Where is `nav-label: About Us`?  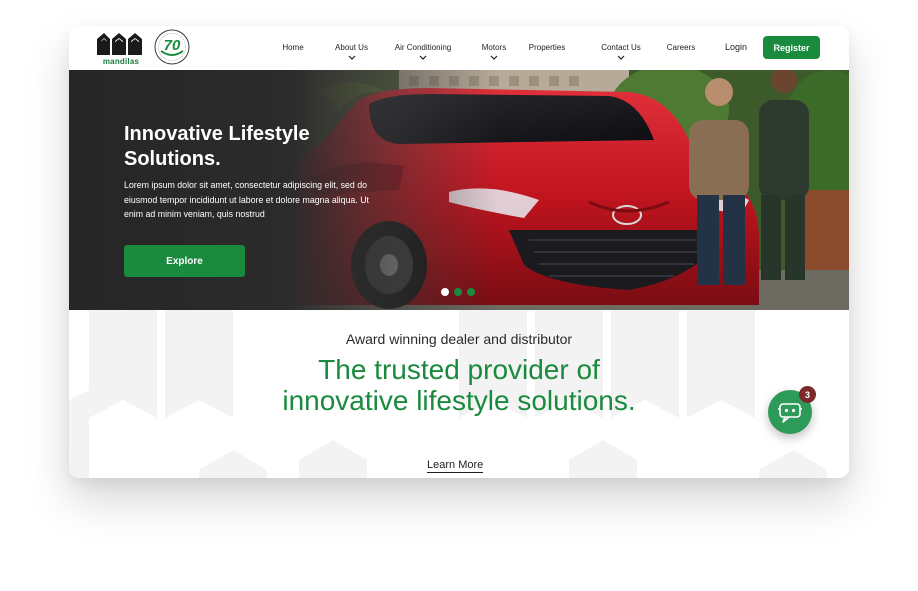
nav-label: About Us is located at coordinates (351, 47).